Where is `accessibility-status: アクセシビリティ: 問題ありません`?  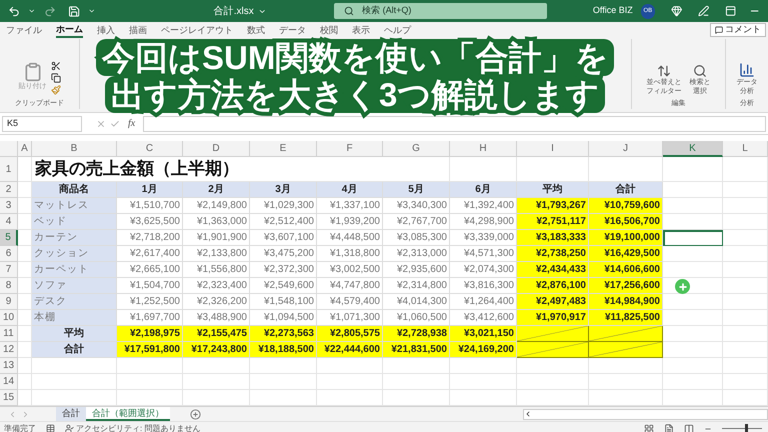 accessibility-status: アクセシビリティ: 問題ありません is located at coordinates (138, 427).